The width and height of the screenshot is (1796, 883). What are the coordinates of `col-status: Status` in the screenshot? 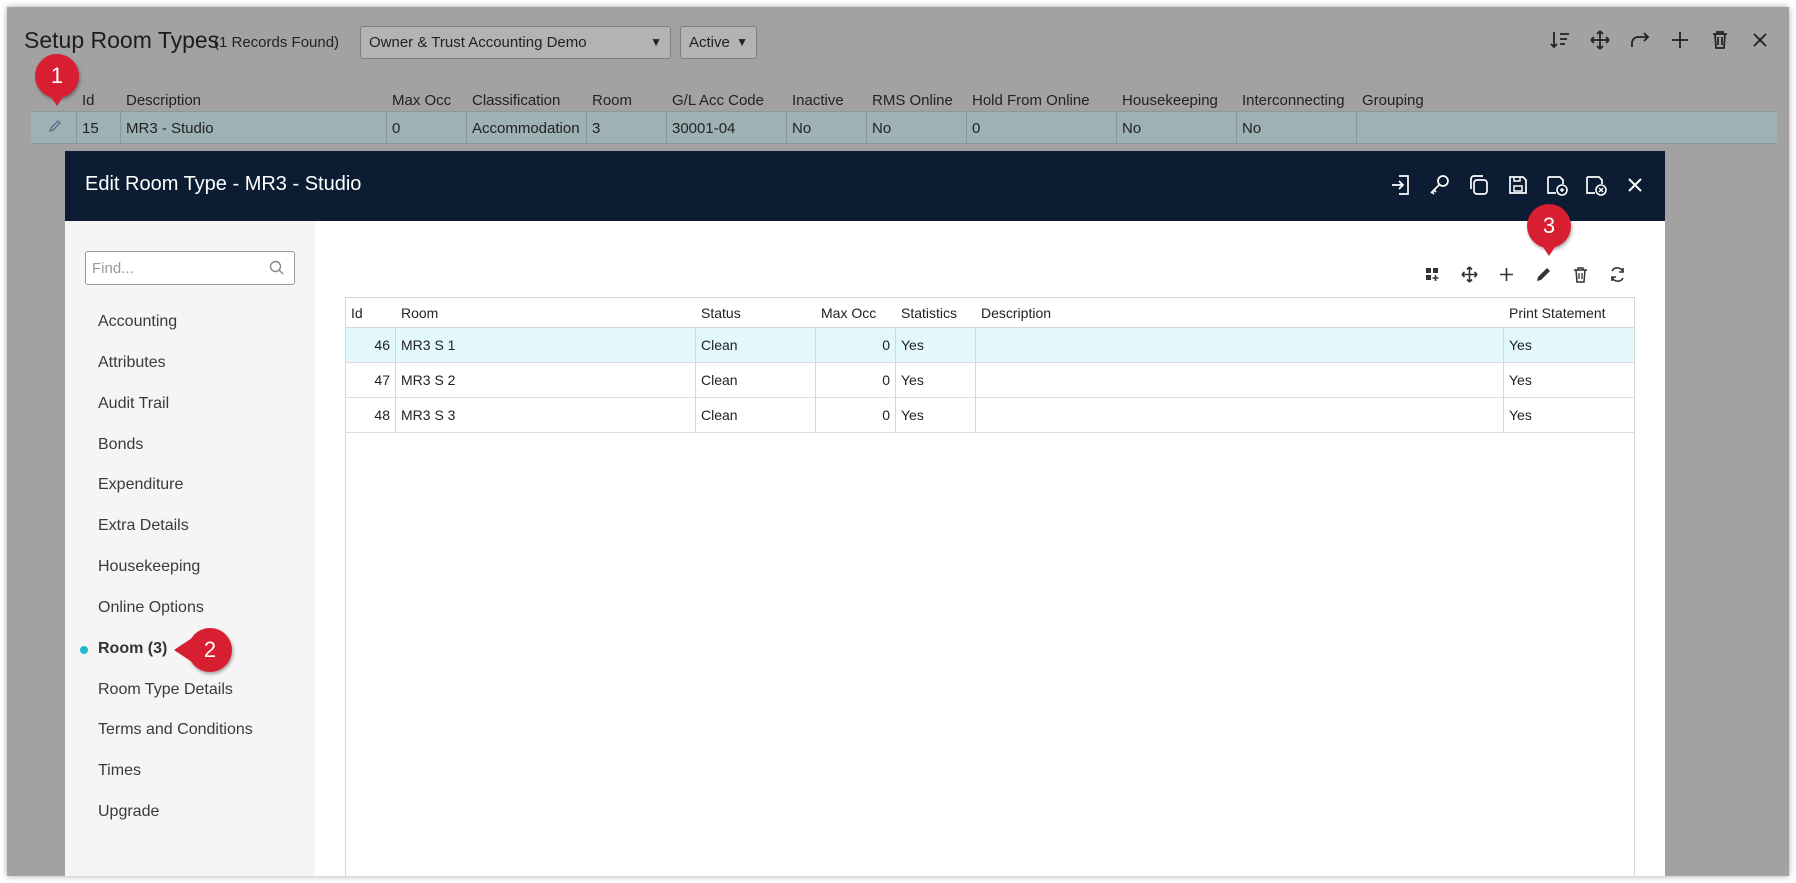 It's located at (721, 313).